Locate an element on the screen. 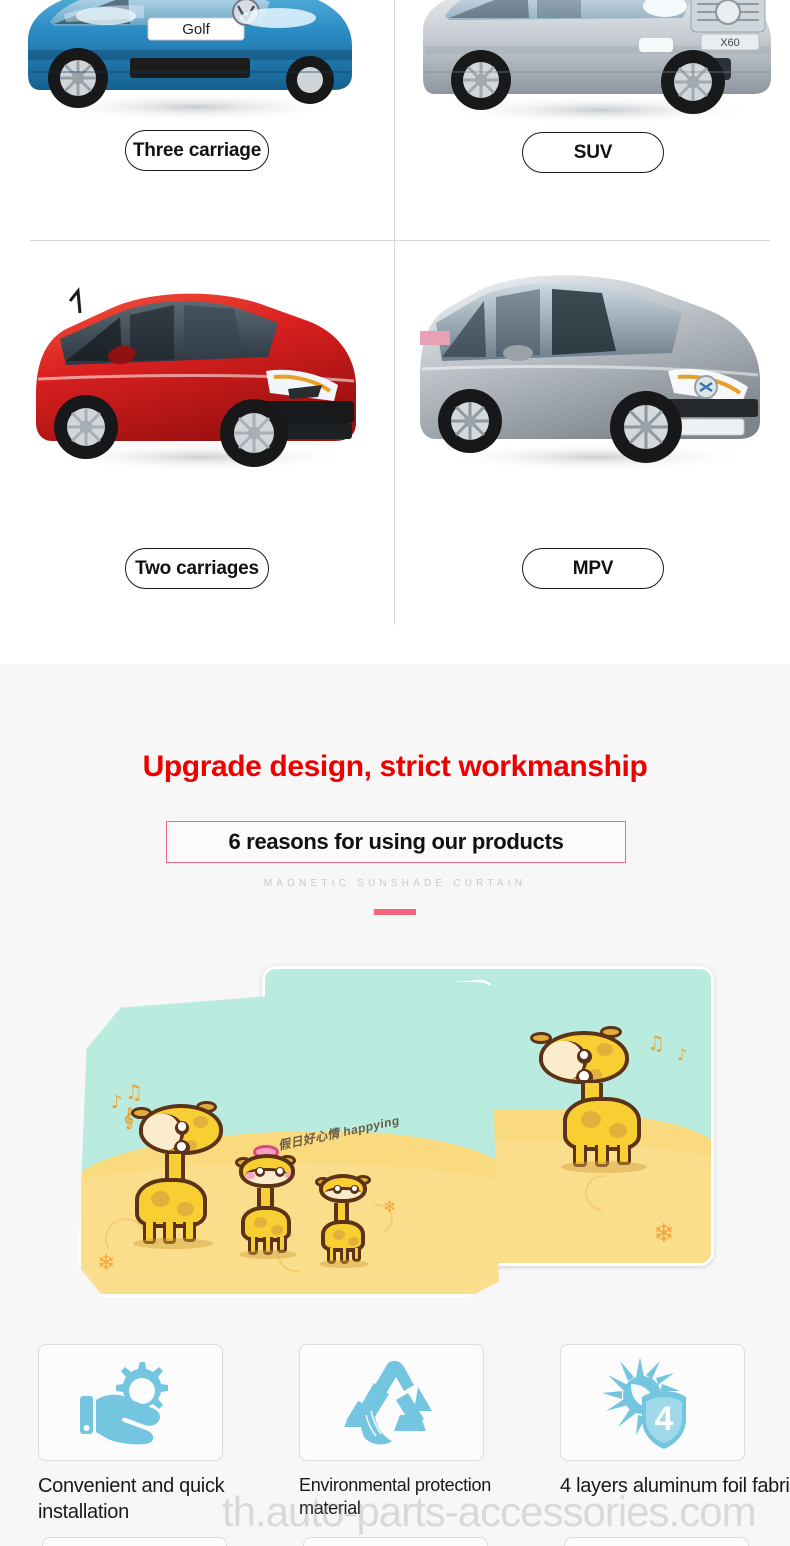 Image resolution: width=790 pixels, height=1546 pixels. sun-shield-4-icon: 4 is located at coordinates (643, 1402).